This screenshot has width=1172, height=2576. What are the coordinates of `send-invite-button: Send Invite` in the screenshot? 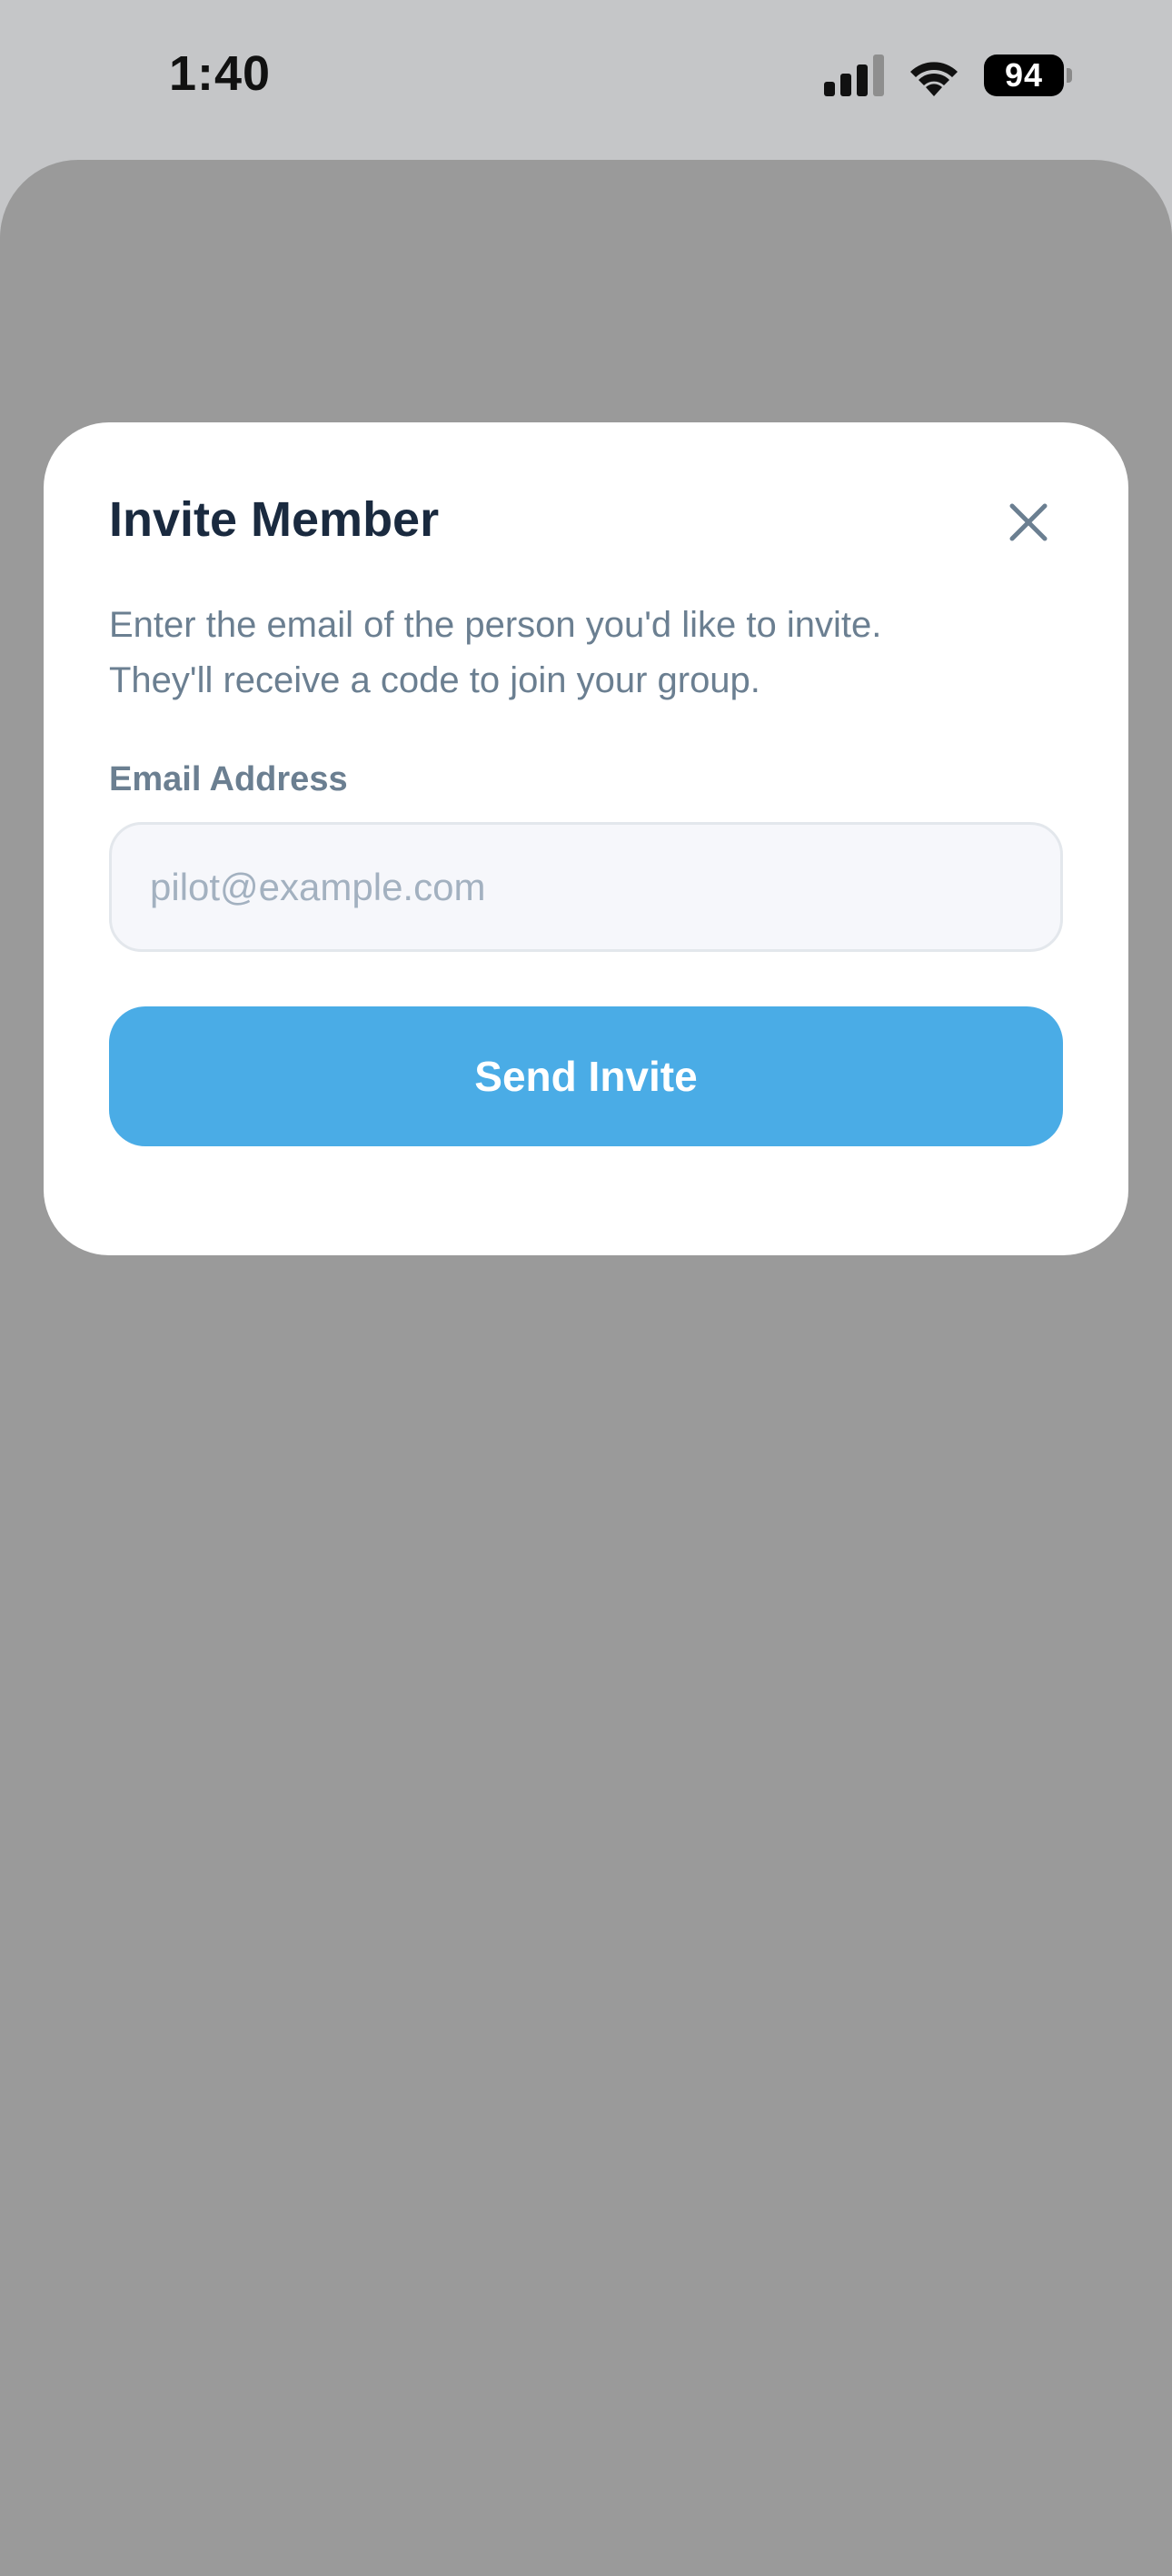 It's located at (586, 1076).